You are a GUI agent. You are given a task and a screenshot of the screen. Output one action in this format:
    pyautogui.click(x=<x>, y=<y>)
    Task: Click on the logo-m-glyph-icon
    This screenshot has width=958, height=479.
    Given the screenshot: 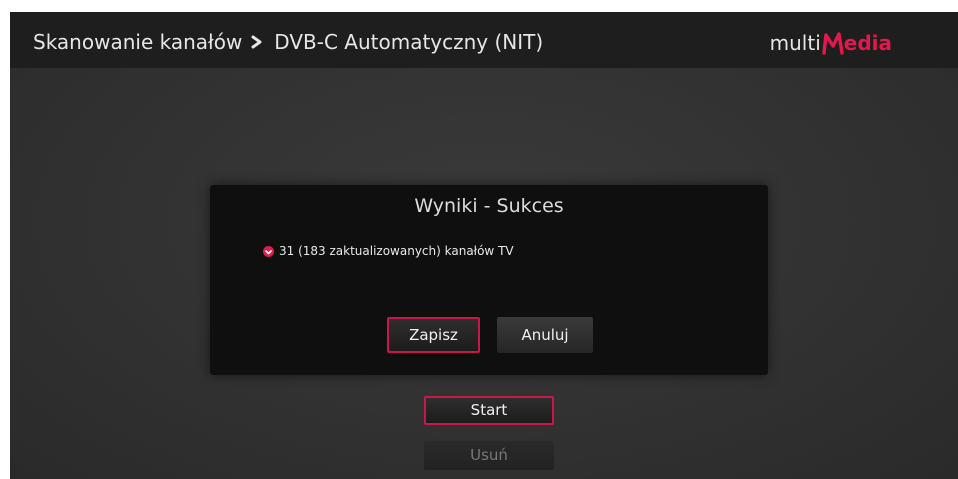 What is the action you would take?
    pyautogui.click(x=833, y=43)
    